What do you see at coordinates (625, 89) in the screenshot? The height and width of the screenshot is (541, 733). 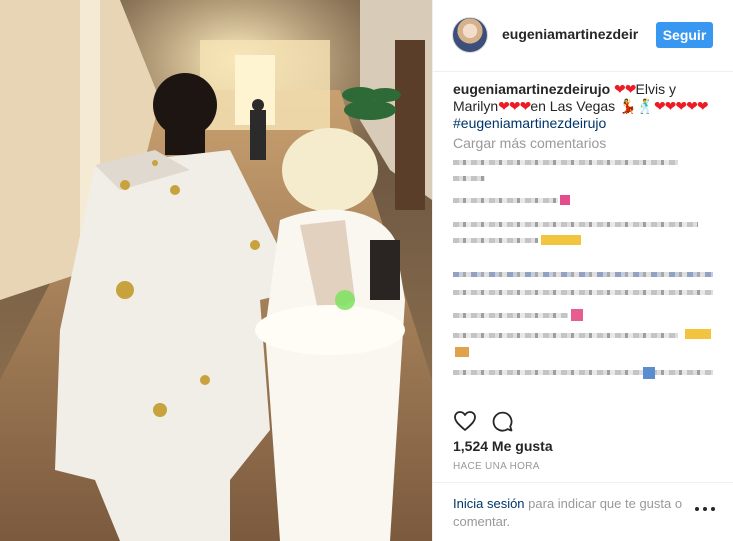 I see `caption-hearts-1: ❤❤` at bounding box center [625, 89].